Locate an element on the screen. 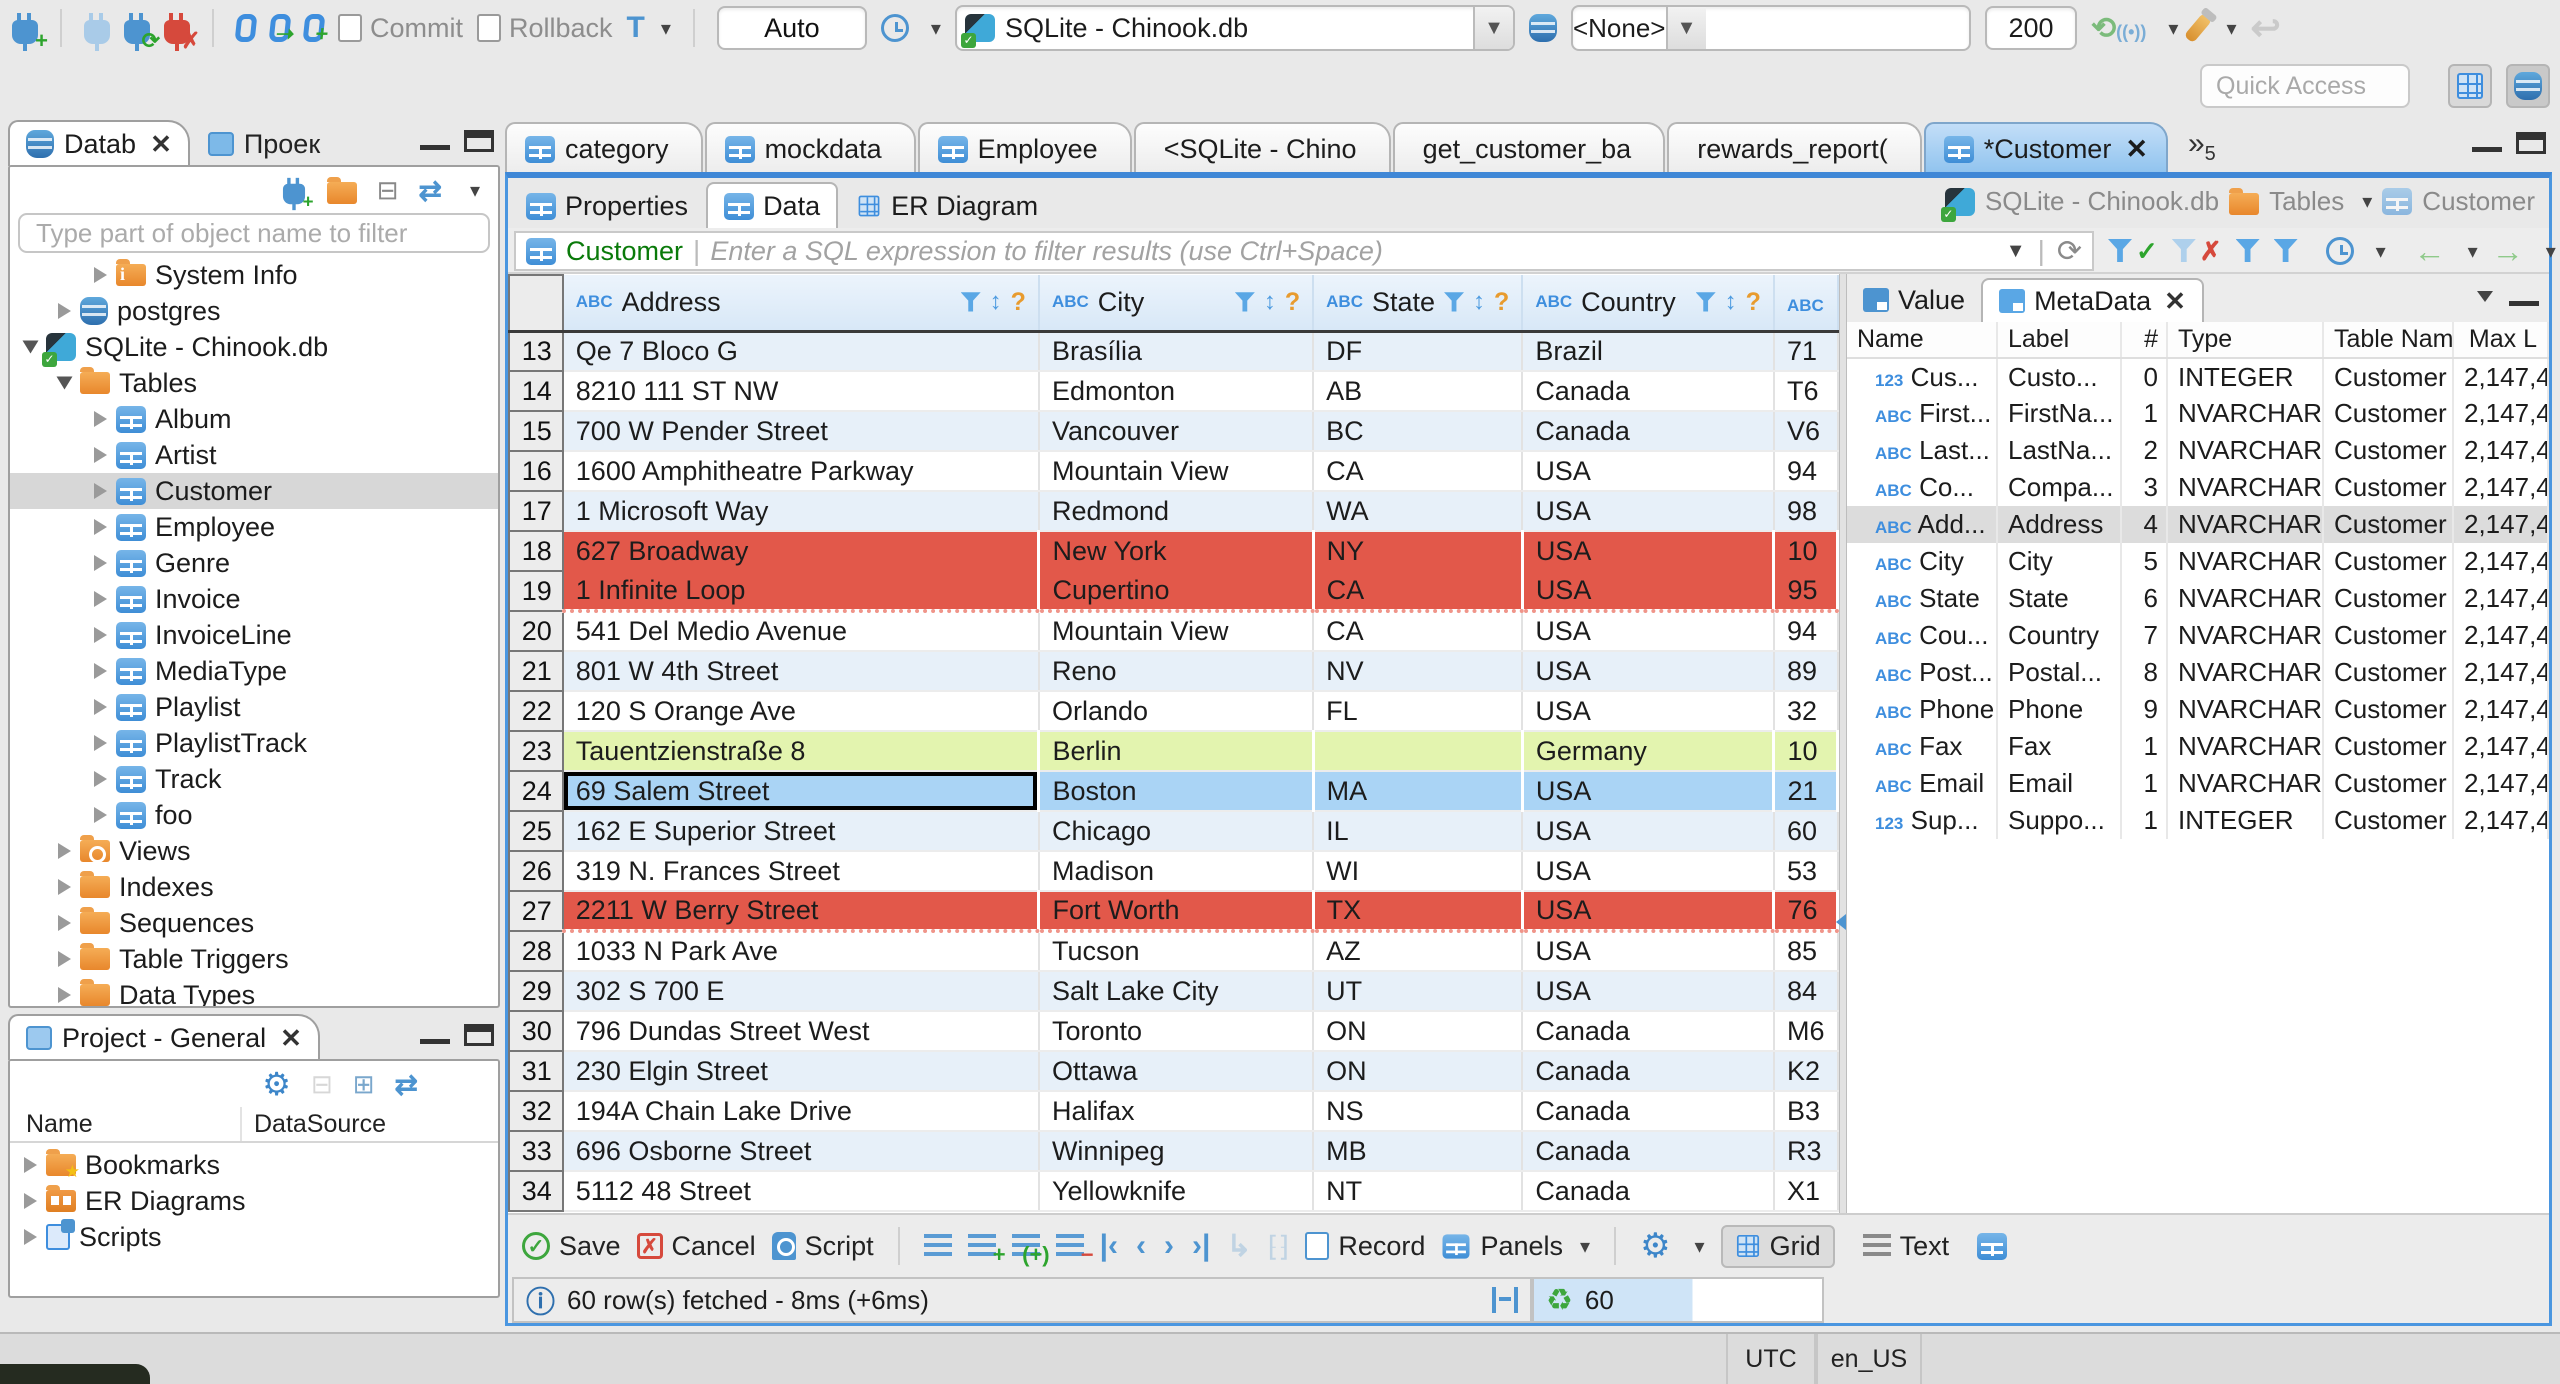 The height and width of the screenshot is (1384, 2560). cell-postal-partial: X1 is located at coordinates (1806, 1191).